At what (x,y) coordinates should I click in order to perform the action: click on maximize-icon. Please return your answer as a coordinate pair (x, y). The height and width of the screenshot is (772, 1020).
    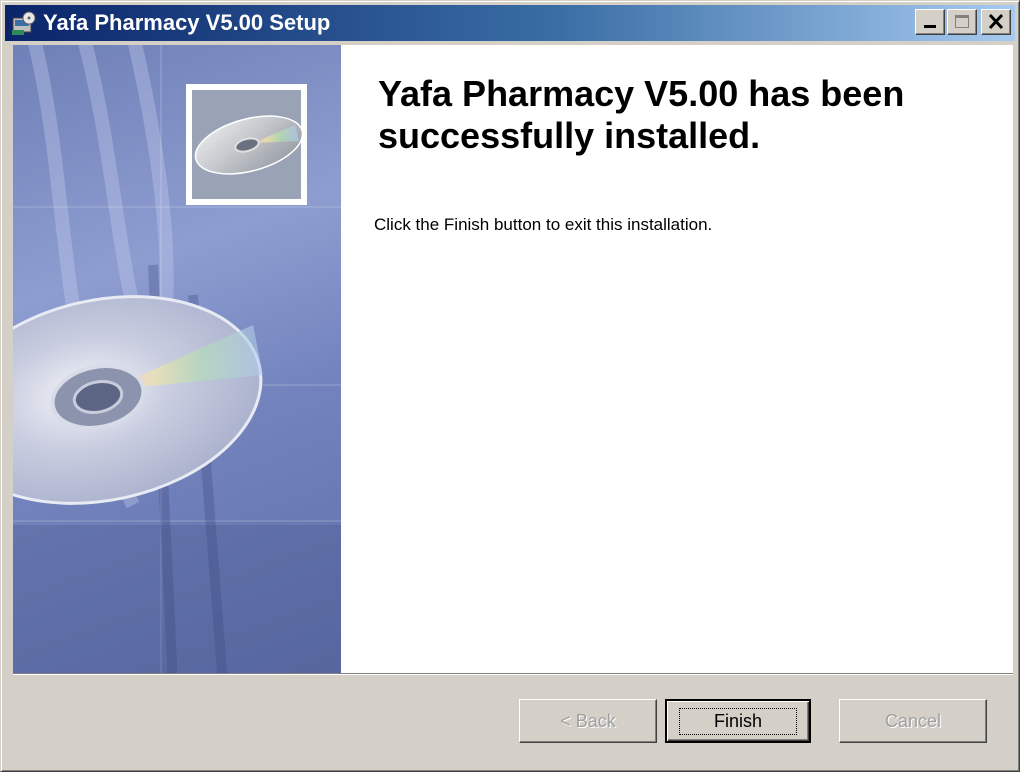
    Looking at the image, I should click on (962, 21).